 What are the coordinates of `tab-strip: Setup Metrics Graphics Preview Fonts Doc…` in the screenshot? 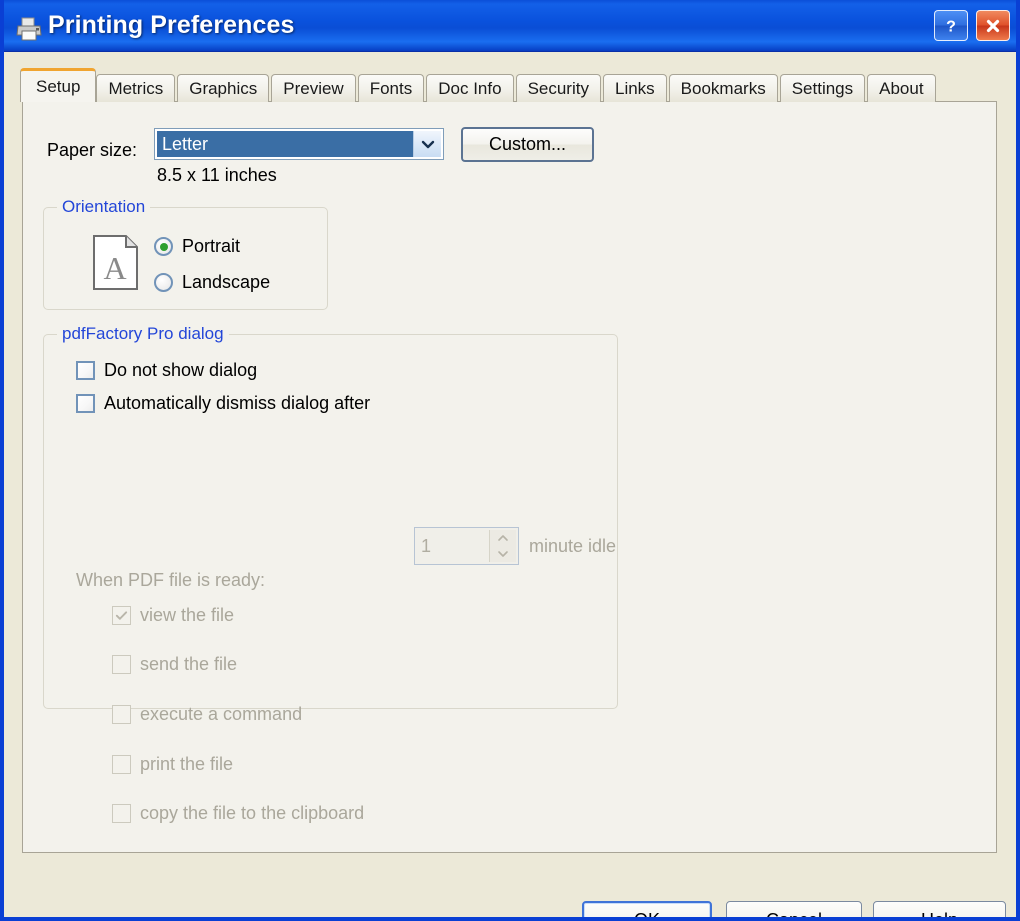 It's located at (479, 85).